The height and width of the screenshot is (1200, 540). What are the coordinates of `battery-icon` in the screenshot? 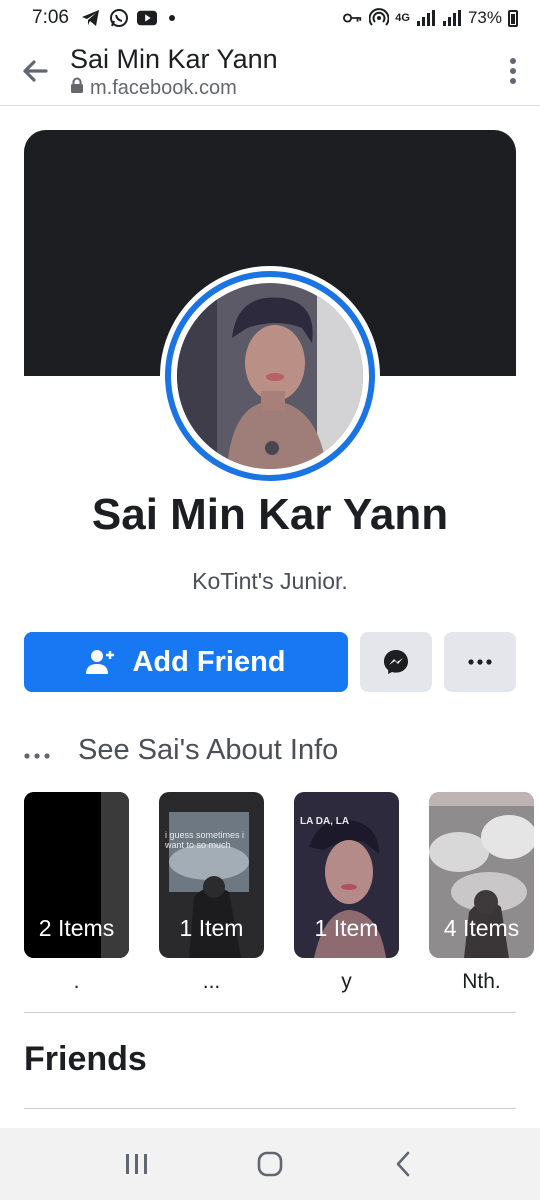 It's located at (513, 18).